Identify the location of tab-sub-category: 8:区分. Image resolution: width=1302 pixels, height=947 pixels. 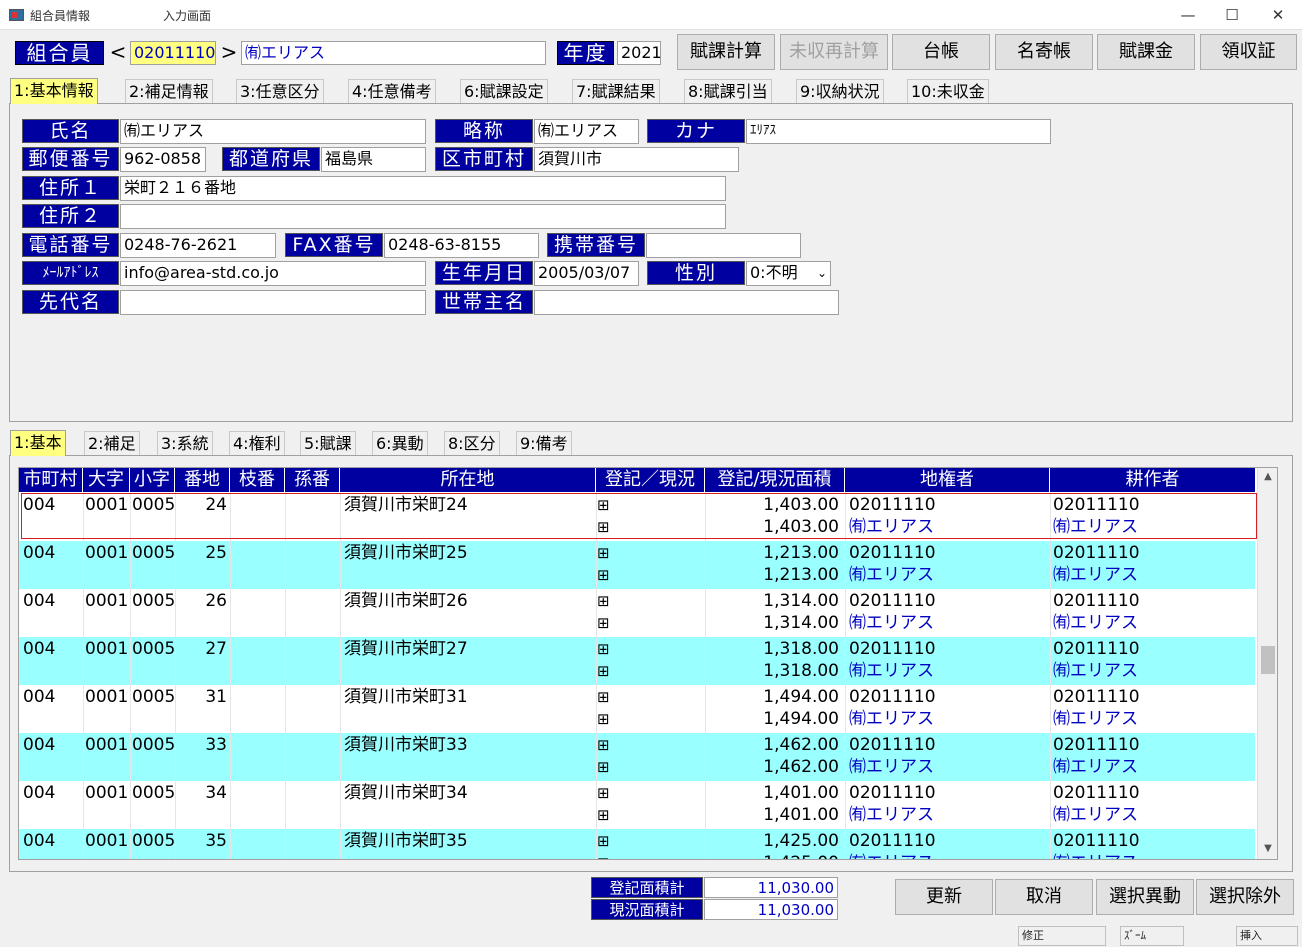
(472, 443).